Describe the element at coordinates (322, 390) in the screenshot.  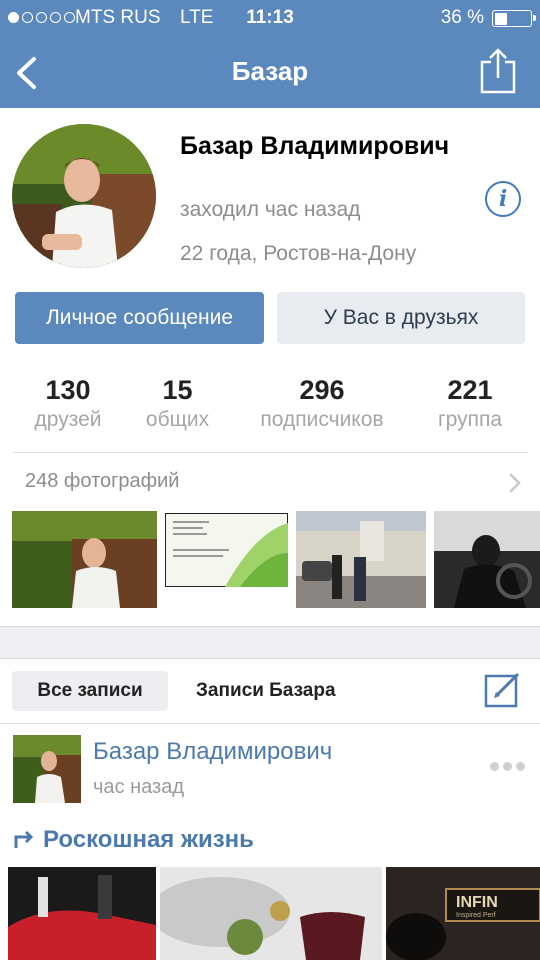
I see `stat-count: 296` at that location.